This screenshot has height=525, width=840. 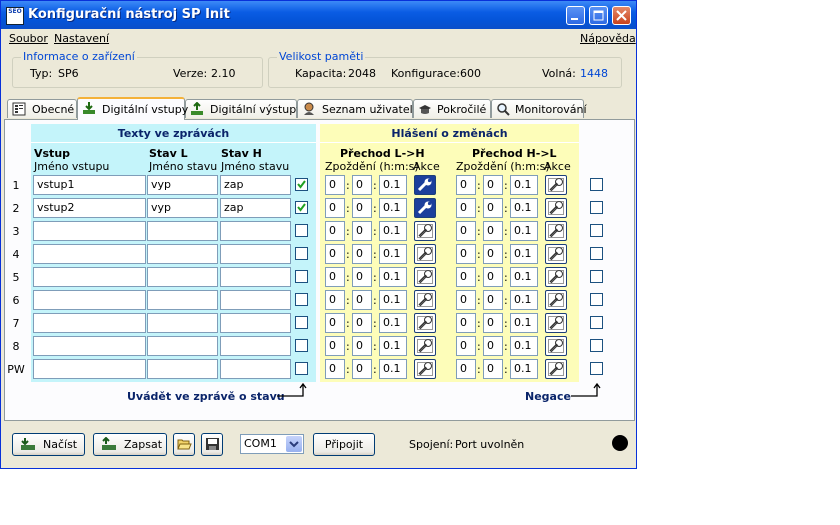 What do you see at coordinates (621, 15) in the screenshot?
I see `close-button` at bounding box center [621, 15].